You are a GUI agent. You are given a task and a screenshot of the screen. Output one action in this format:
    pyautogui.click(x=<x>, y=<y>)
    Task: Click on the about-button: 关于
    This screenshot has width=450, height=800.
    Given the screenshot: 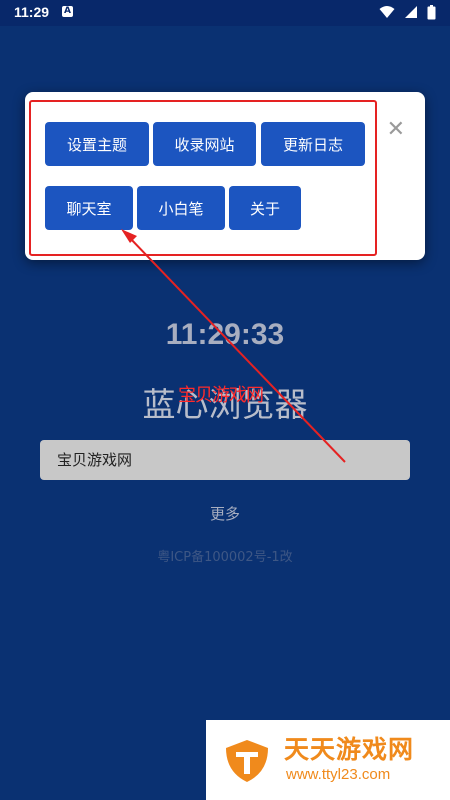 What is the action you would take?
    pyautogui.click(x=265, y=208)
    